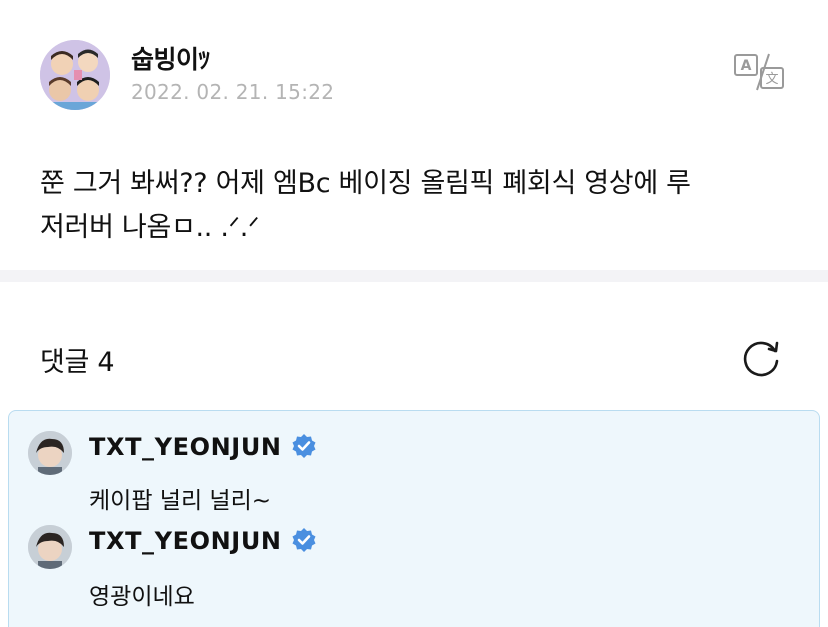 The image size is (828, 627). What do you see at coordinates (142, 597) in the screenshot?
I see `comment-text: 영광이네요` at bounding box center [142, 597].